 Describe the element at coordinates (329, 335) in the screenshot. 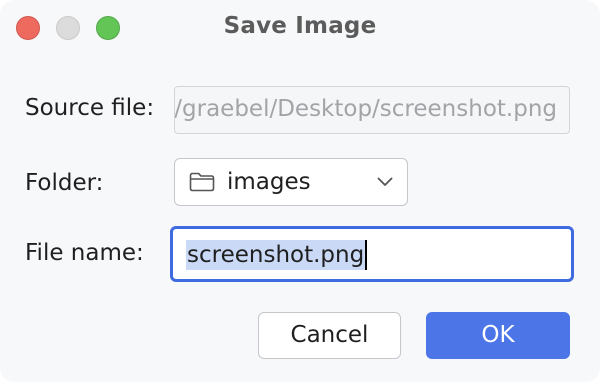

I see `cancel-button: Cancel` at that location.